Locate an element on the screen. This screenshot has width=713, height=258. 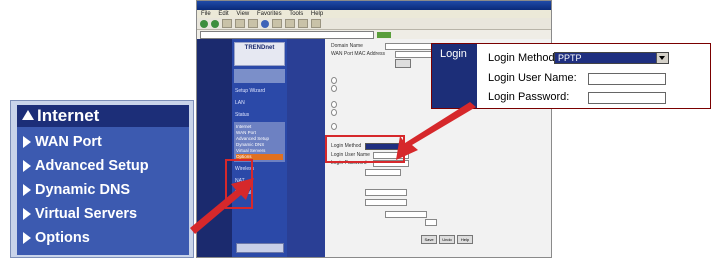
nav-title-block is located at coordinates (259, 76).